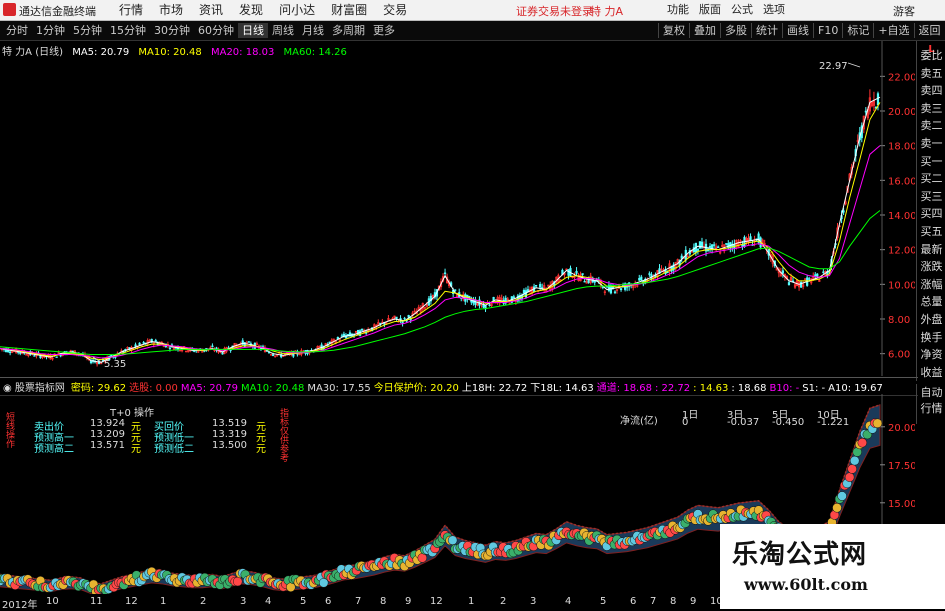 This screenshot has height=611, width=945. I want to click on net-inflow-value: -0.037, so click(743, 422).